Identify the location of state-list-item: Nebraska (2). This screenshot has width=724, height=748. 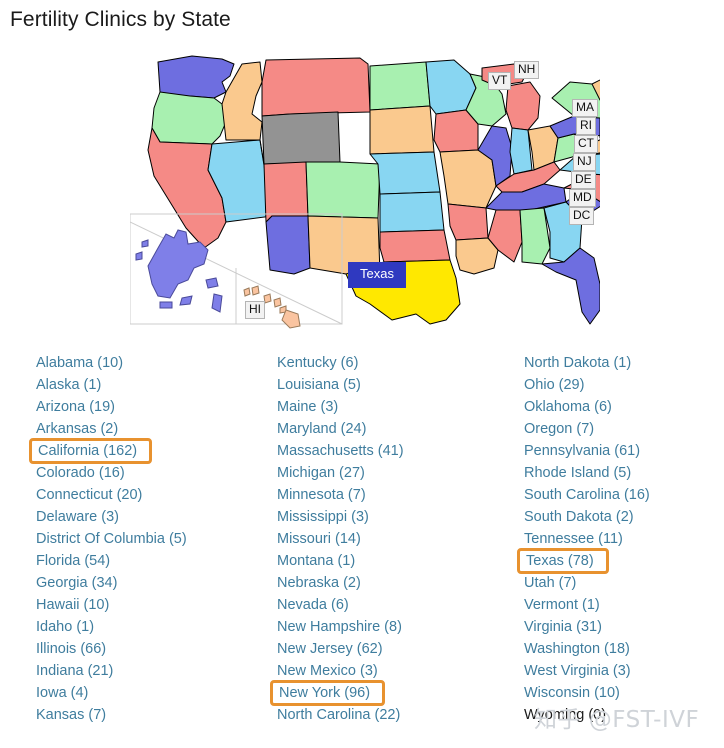
(395, 583).